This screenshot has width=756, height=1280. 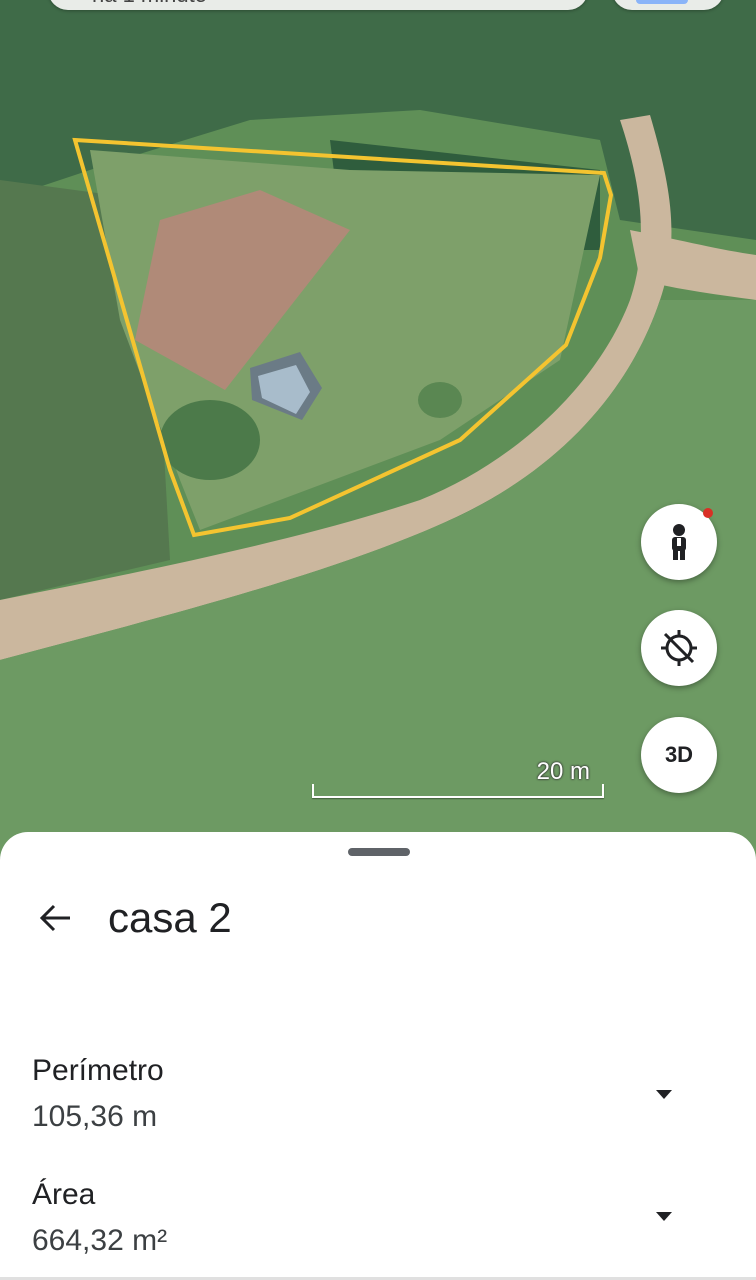 I want to click on perimeter-value: 105,36 m, so click(x=95, y=1116).